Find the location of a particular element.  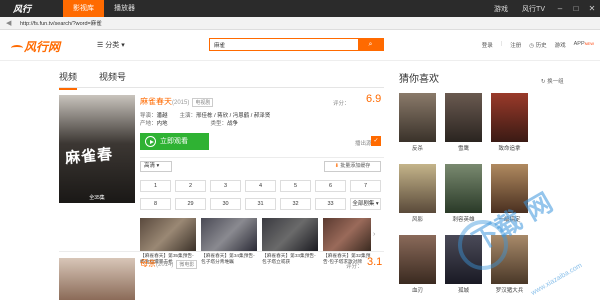

recommend-label: 一级搞定 is located at coordinates (509, 220).